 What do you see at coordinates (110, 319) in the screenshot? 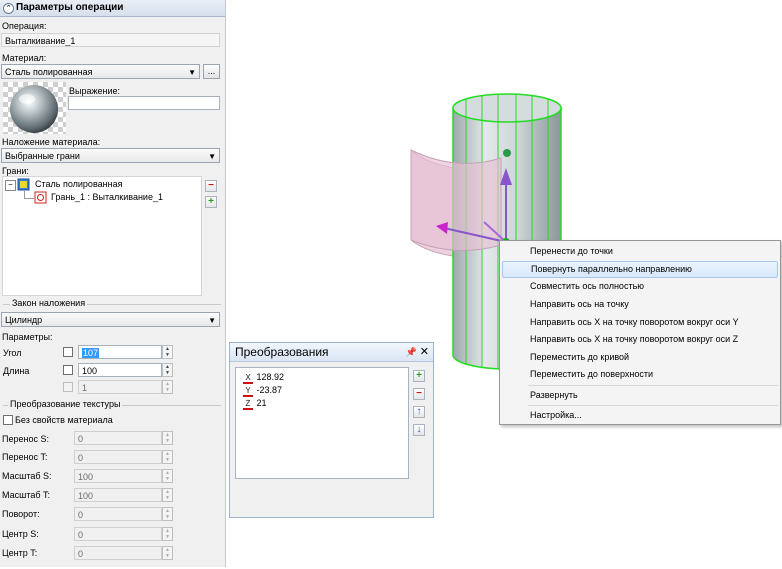
I see `law-dropdown: Цилиндр ▼` at bounding box center [110, 319].